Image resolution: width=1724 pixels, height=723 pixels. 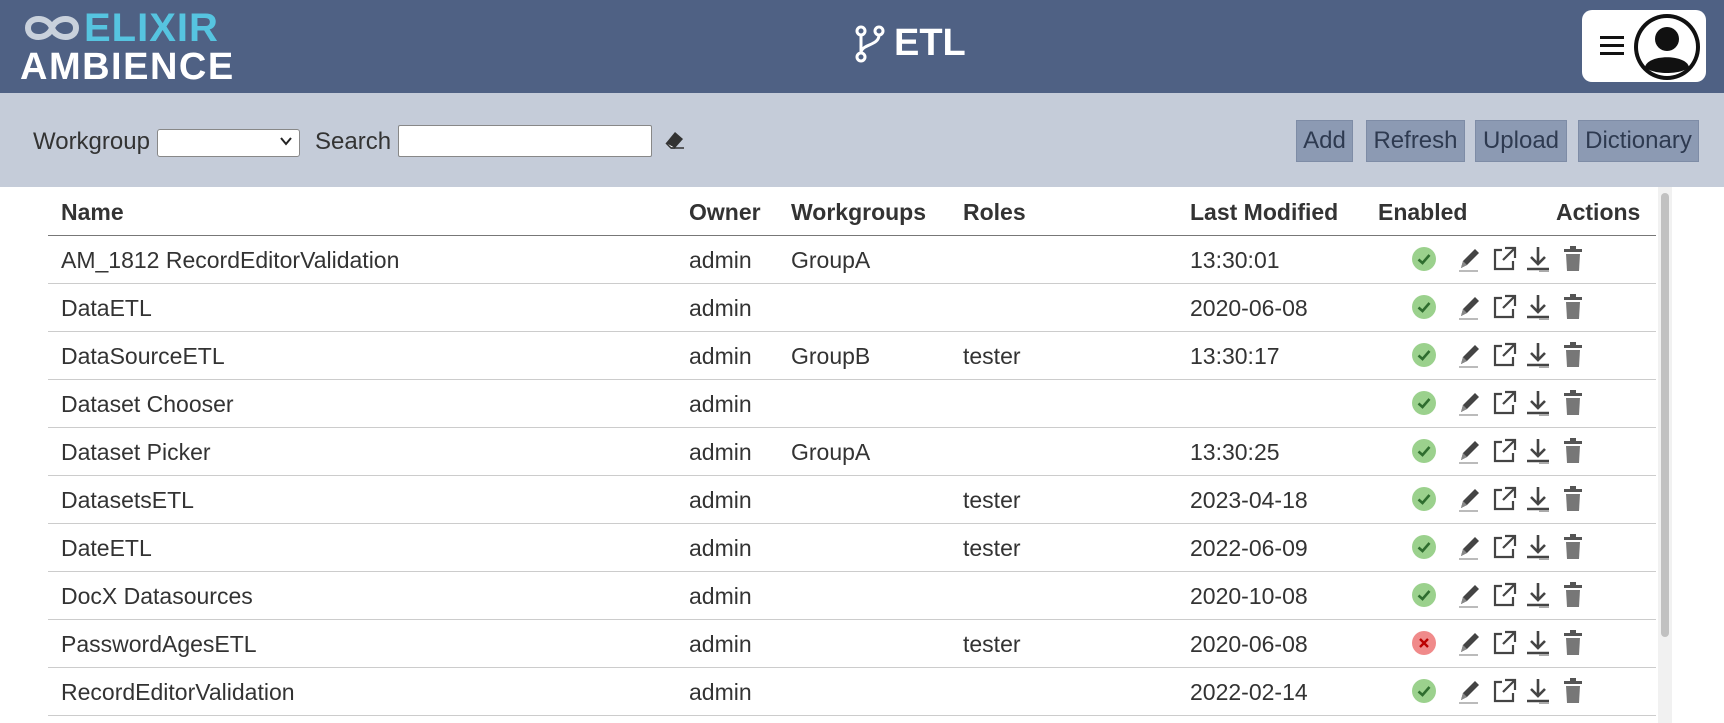 What do you see at coordinates (228, 143) in the screenshot?
I see `workgroup-select` at bounding box center [228, 143].